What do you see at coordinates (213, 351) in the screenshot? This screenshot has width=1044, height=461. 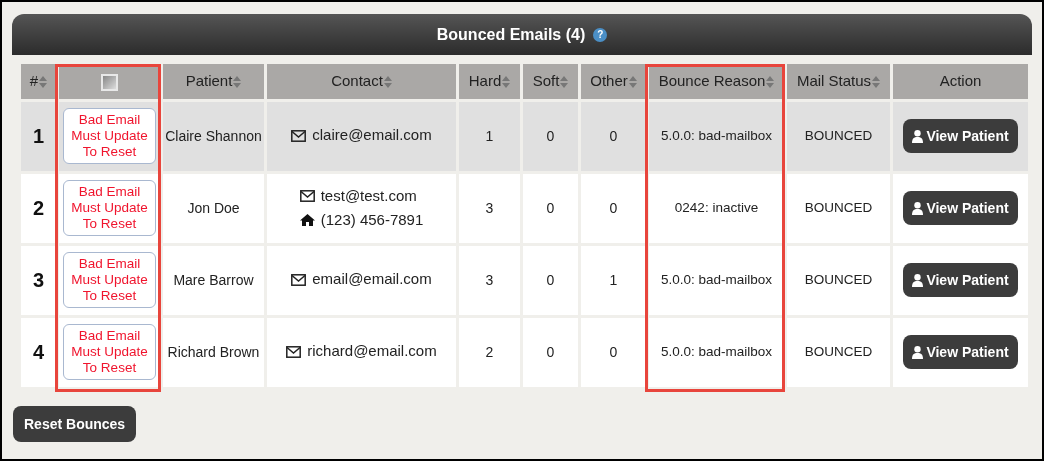 I see `patient-name: Richard Brown` at bounding box center [213, 351].